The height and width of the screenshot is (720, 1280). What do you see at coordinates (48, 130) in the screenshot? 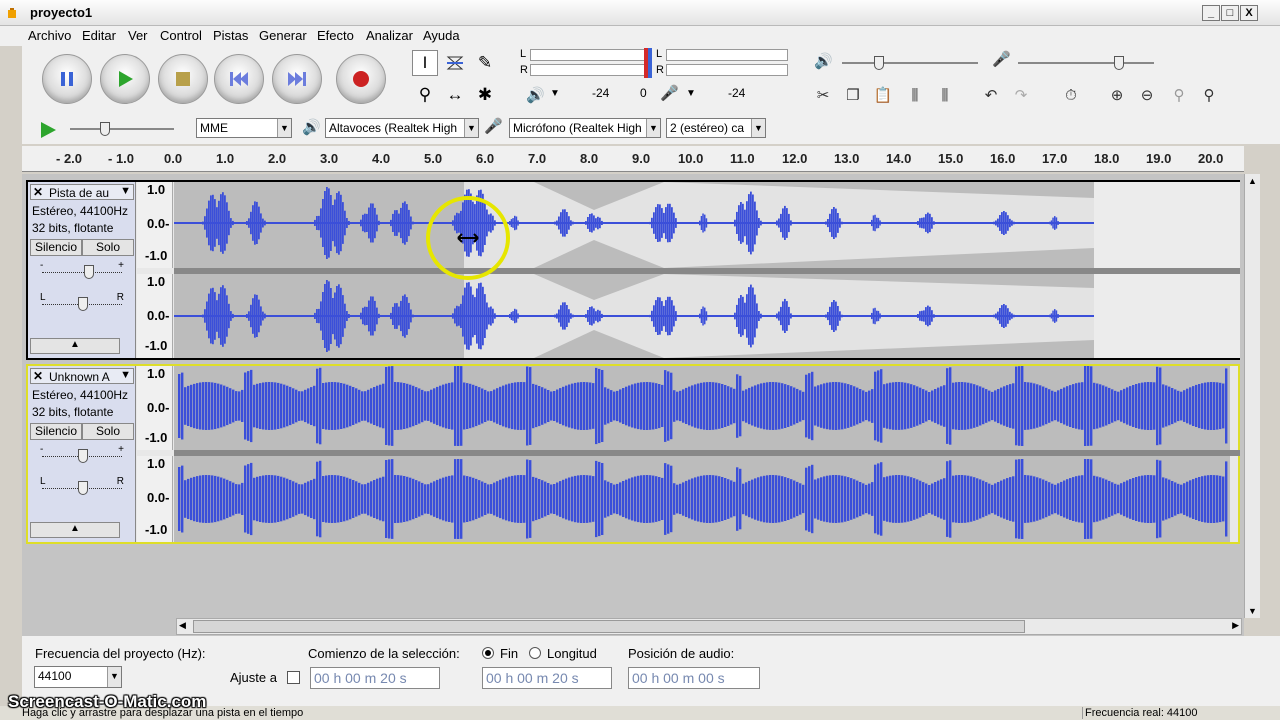
I see `play-at-speed-icon` at bounding box center [48, 130].